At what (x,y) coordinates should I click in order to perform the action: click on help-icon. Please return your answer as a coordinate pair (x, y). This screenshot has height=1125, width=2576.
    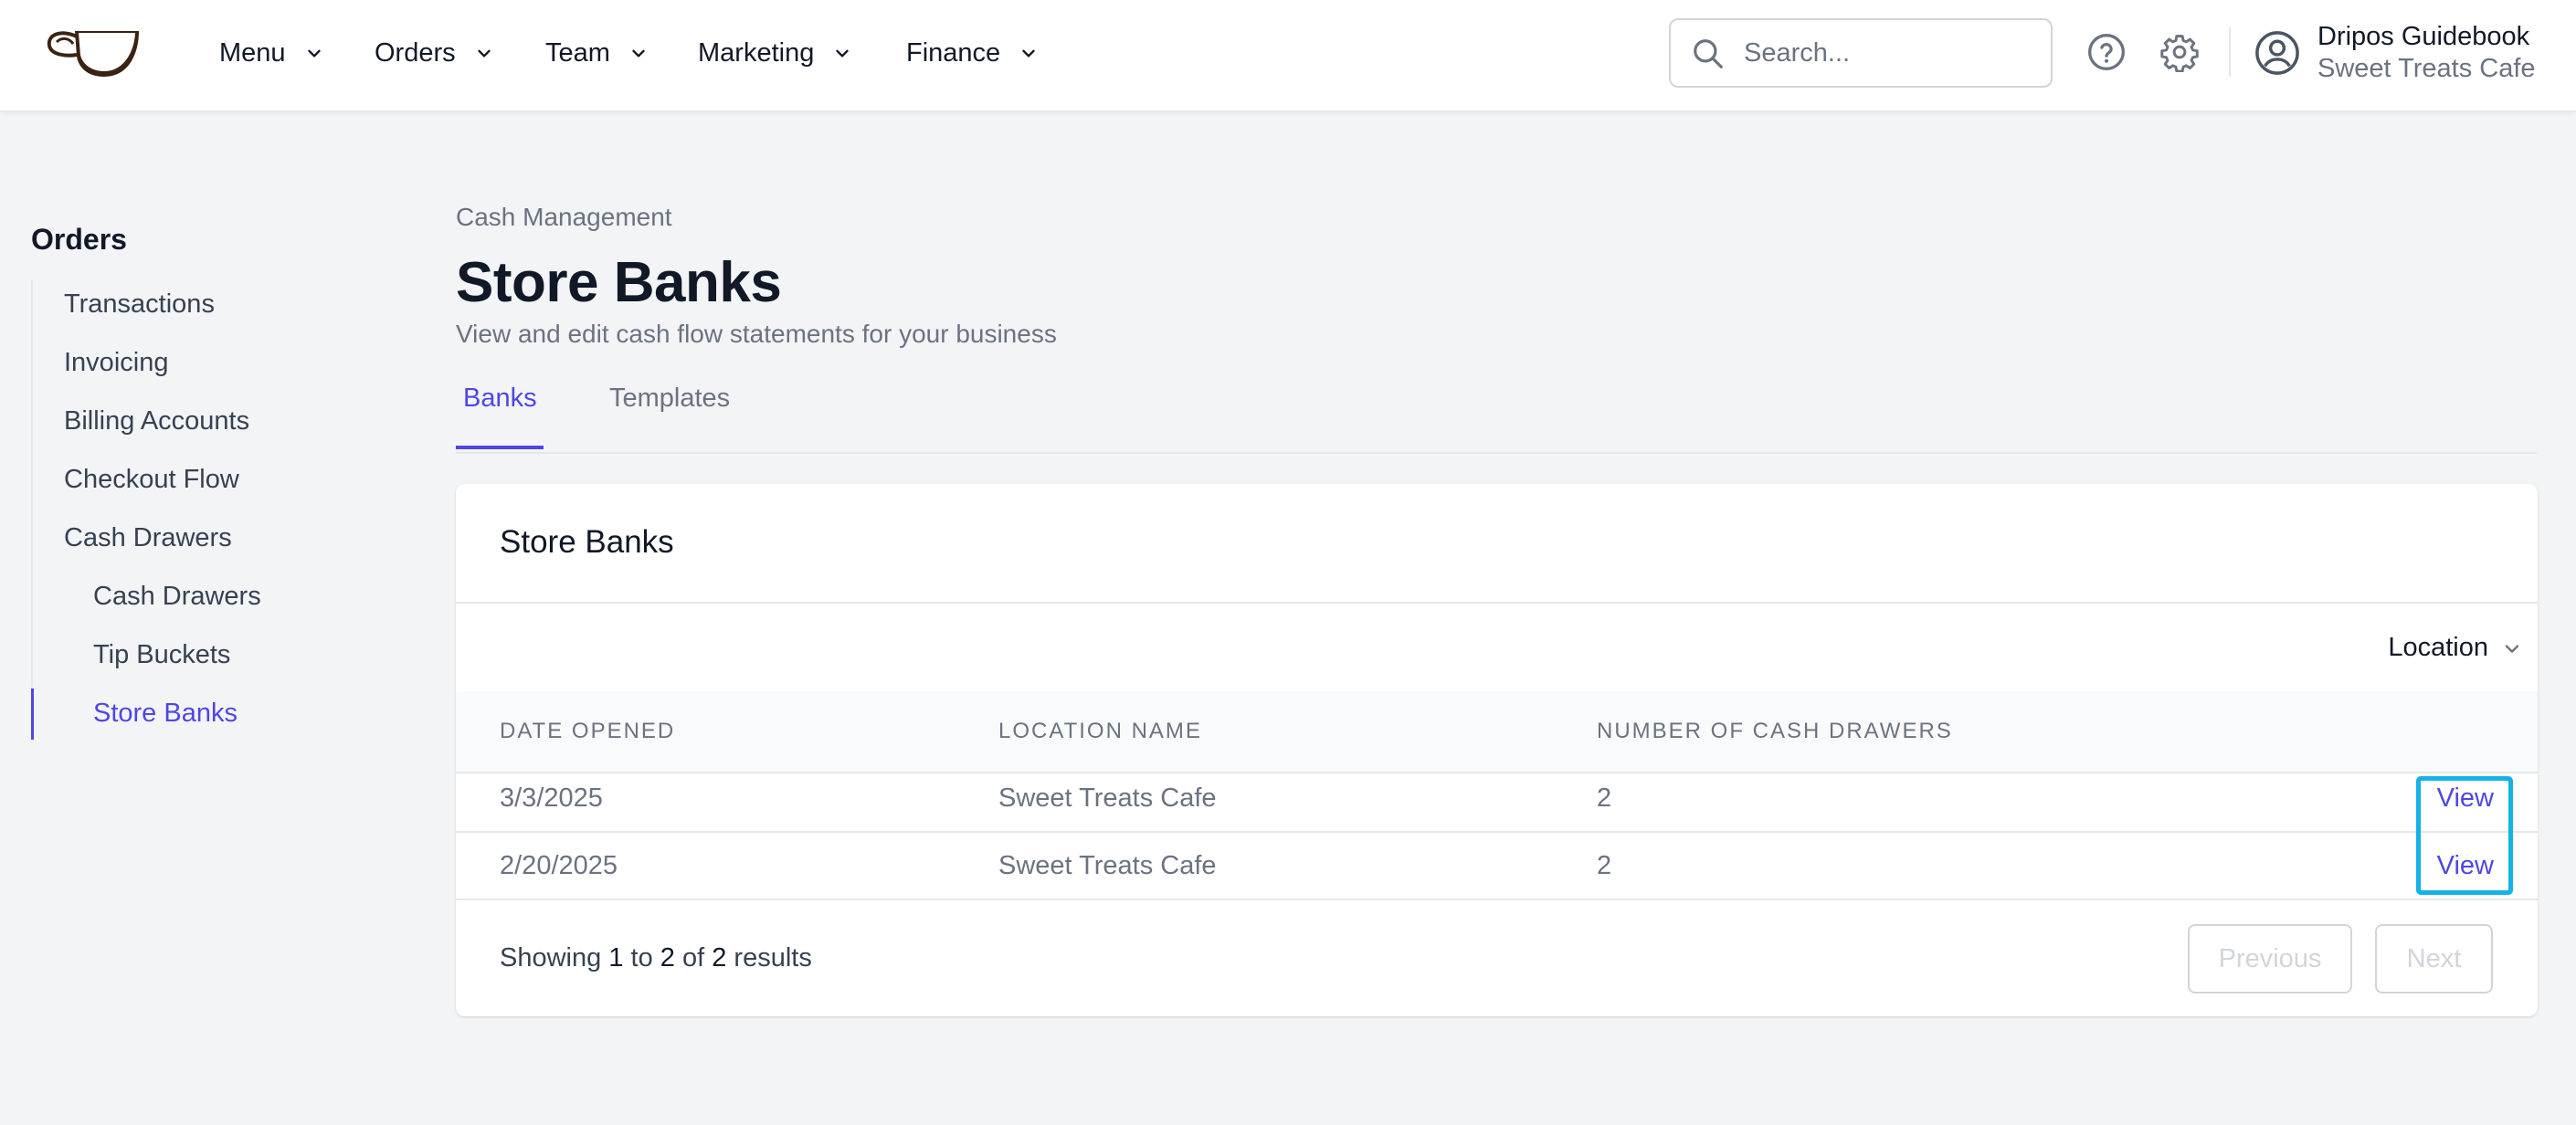
    Looking at the image, I should click on (2107, 52).